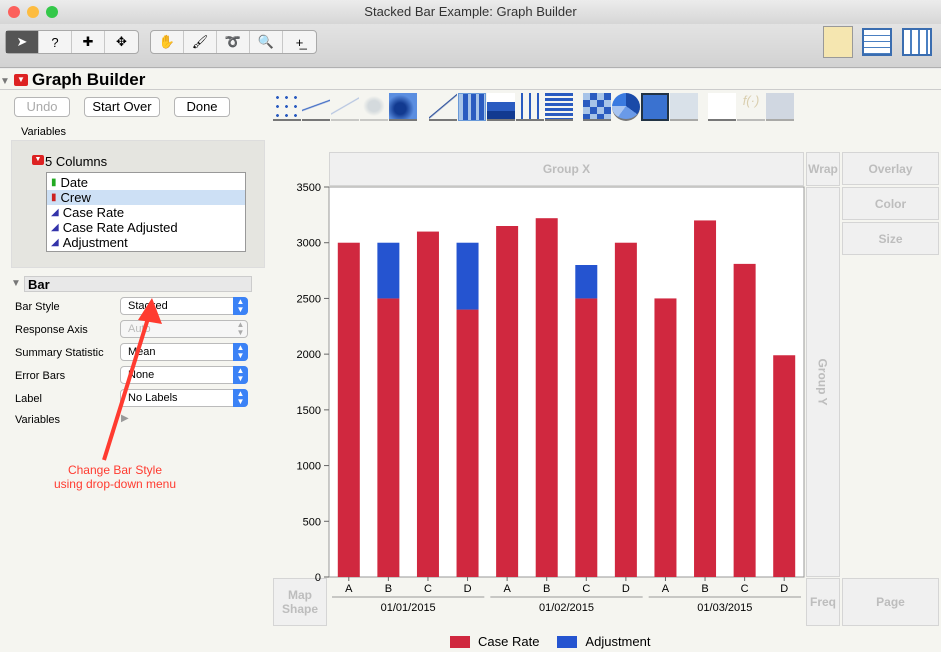 This screenshot has height=652, width=941. Describe the element at coordinates (42, 107) in the screenshot. I see `undo-button: Undo` at that location.